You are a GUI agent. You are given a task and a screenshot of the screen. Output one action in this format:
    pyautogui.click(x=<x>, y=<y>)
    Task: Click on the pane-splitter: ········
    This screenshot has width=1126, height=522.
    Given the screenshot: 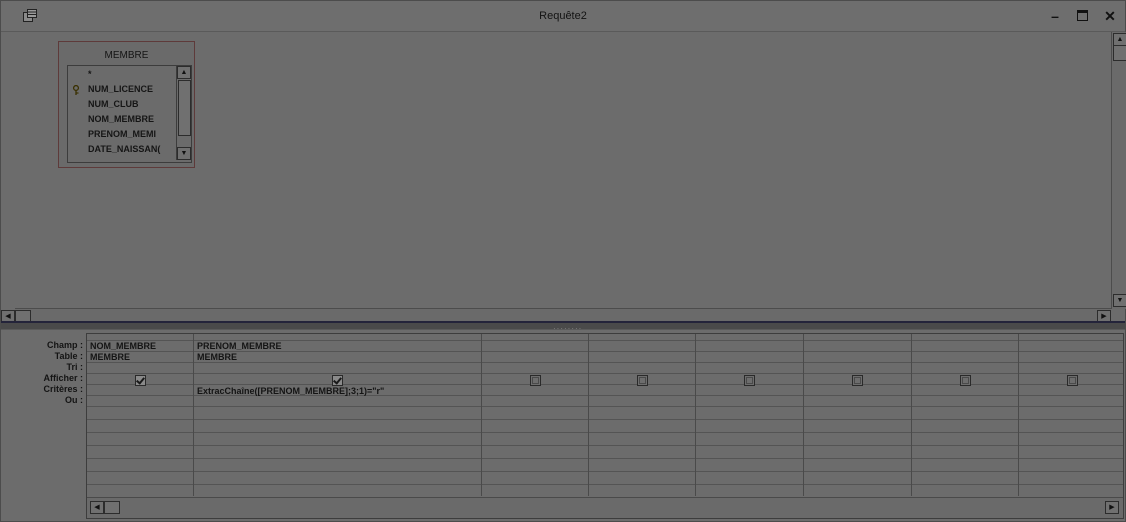 What is the action you would take?
    pyautogui.click(x=563, y=327)
    